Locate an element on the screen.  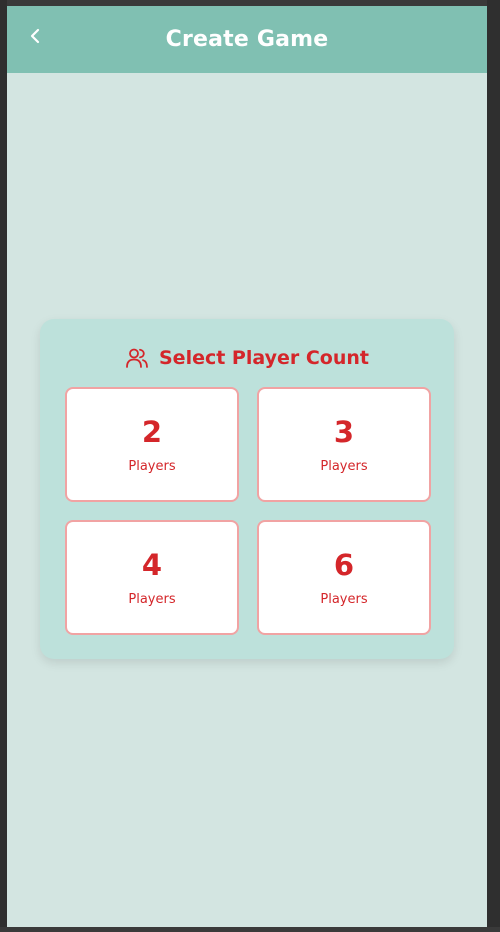
chevron-left-icon is located at coordinates (35, 36).